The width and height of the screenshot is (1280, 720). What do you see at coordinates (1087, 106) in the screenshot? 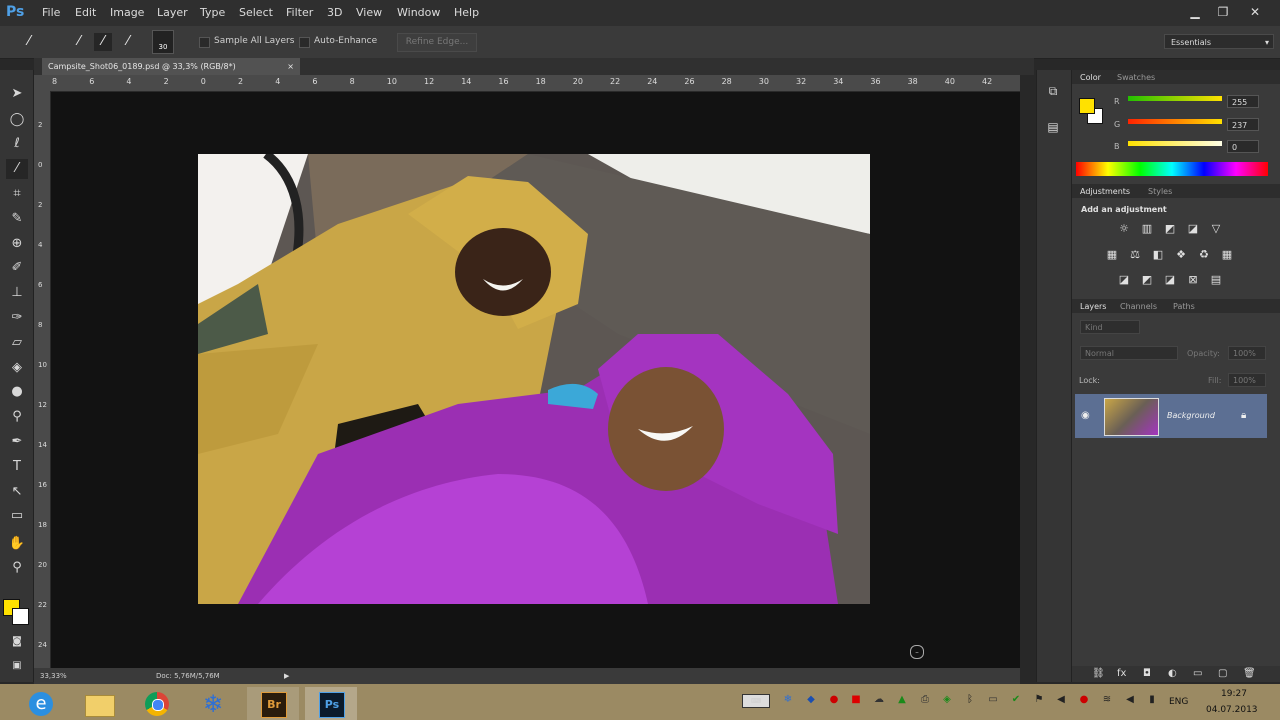
I see `color-fg-swatch` at bounding box center [1087, 106].